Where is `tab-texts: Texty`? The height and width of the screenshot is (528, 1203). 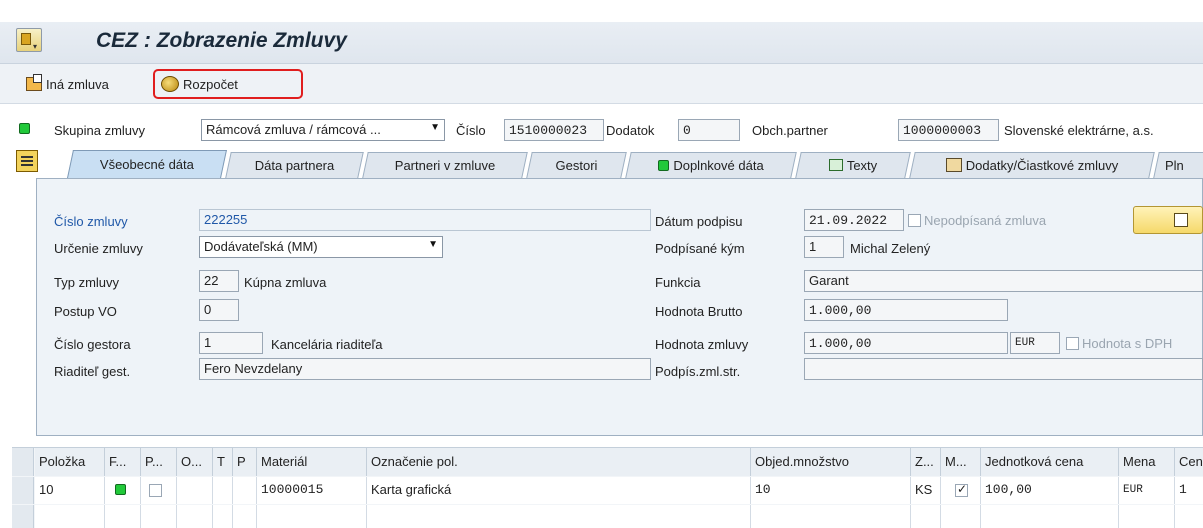 tab-texts: Texty is located at coordinates (853, 165).